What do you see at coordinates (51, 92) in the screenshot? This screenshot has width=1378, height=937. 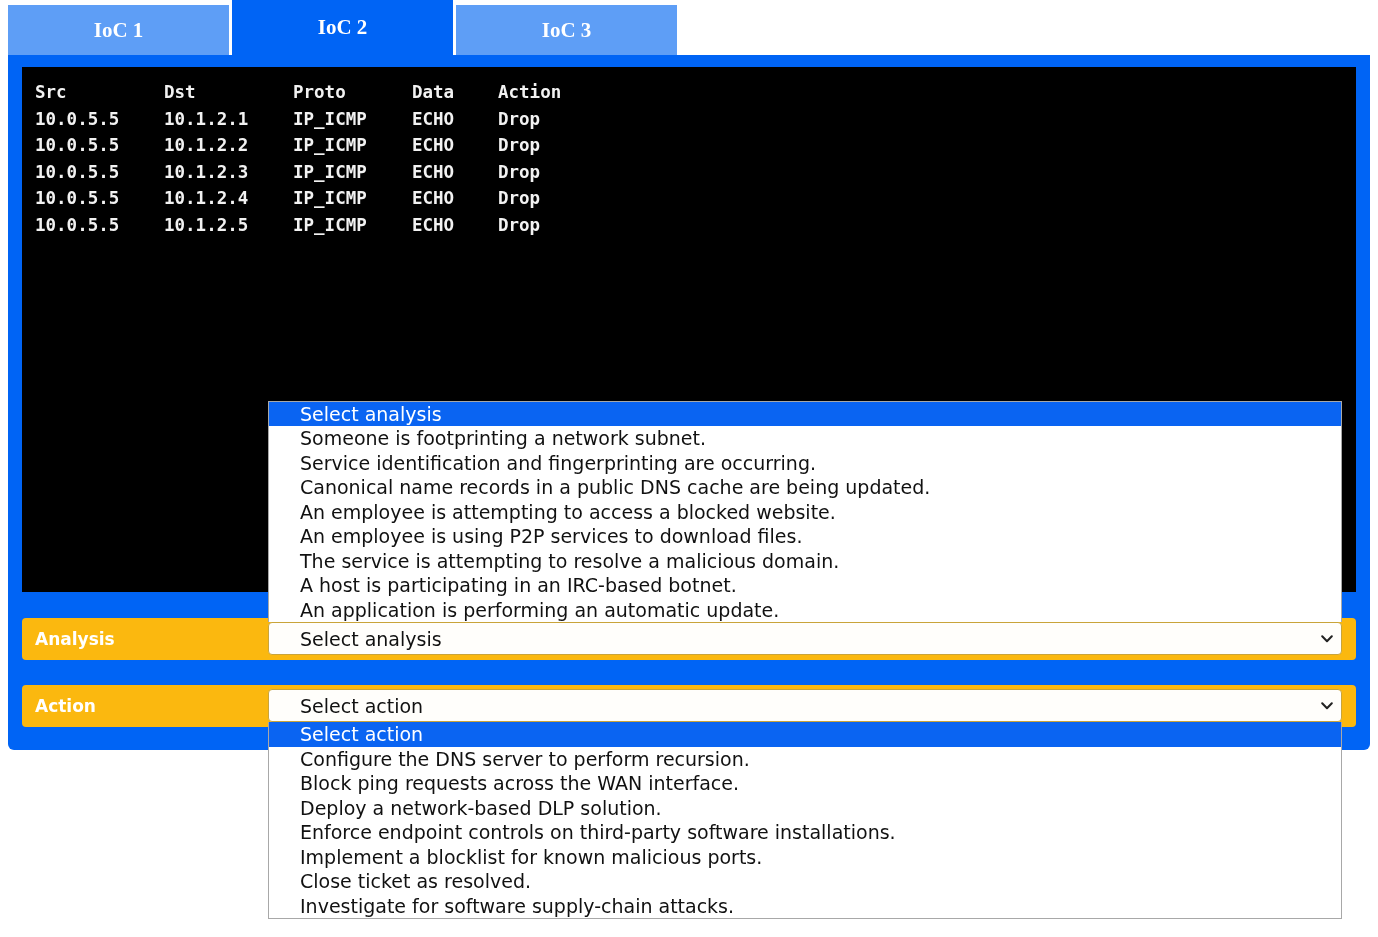 I see `column-header: Src` at bounding box center [51, 92].